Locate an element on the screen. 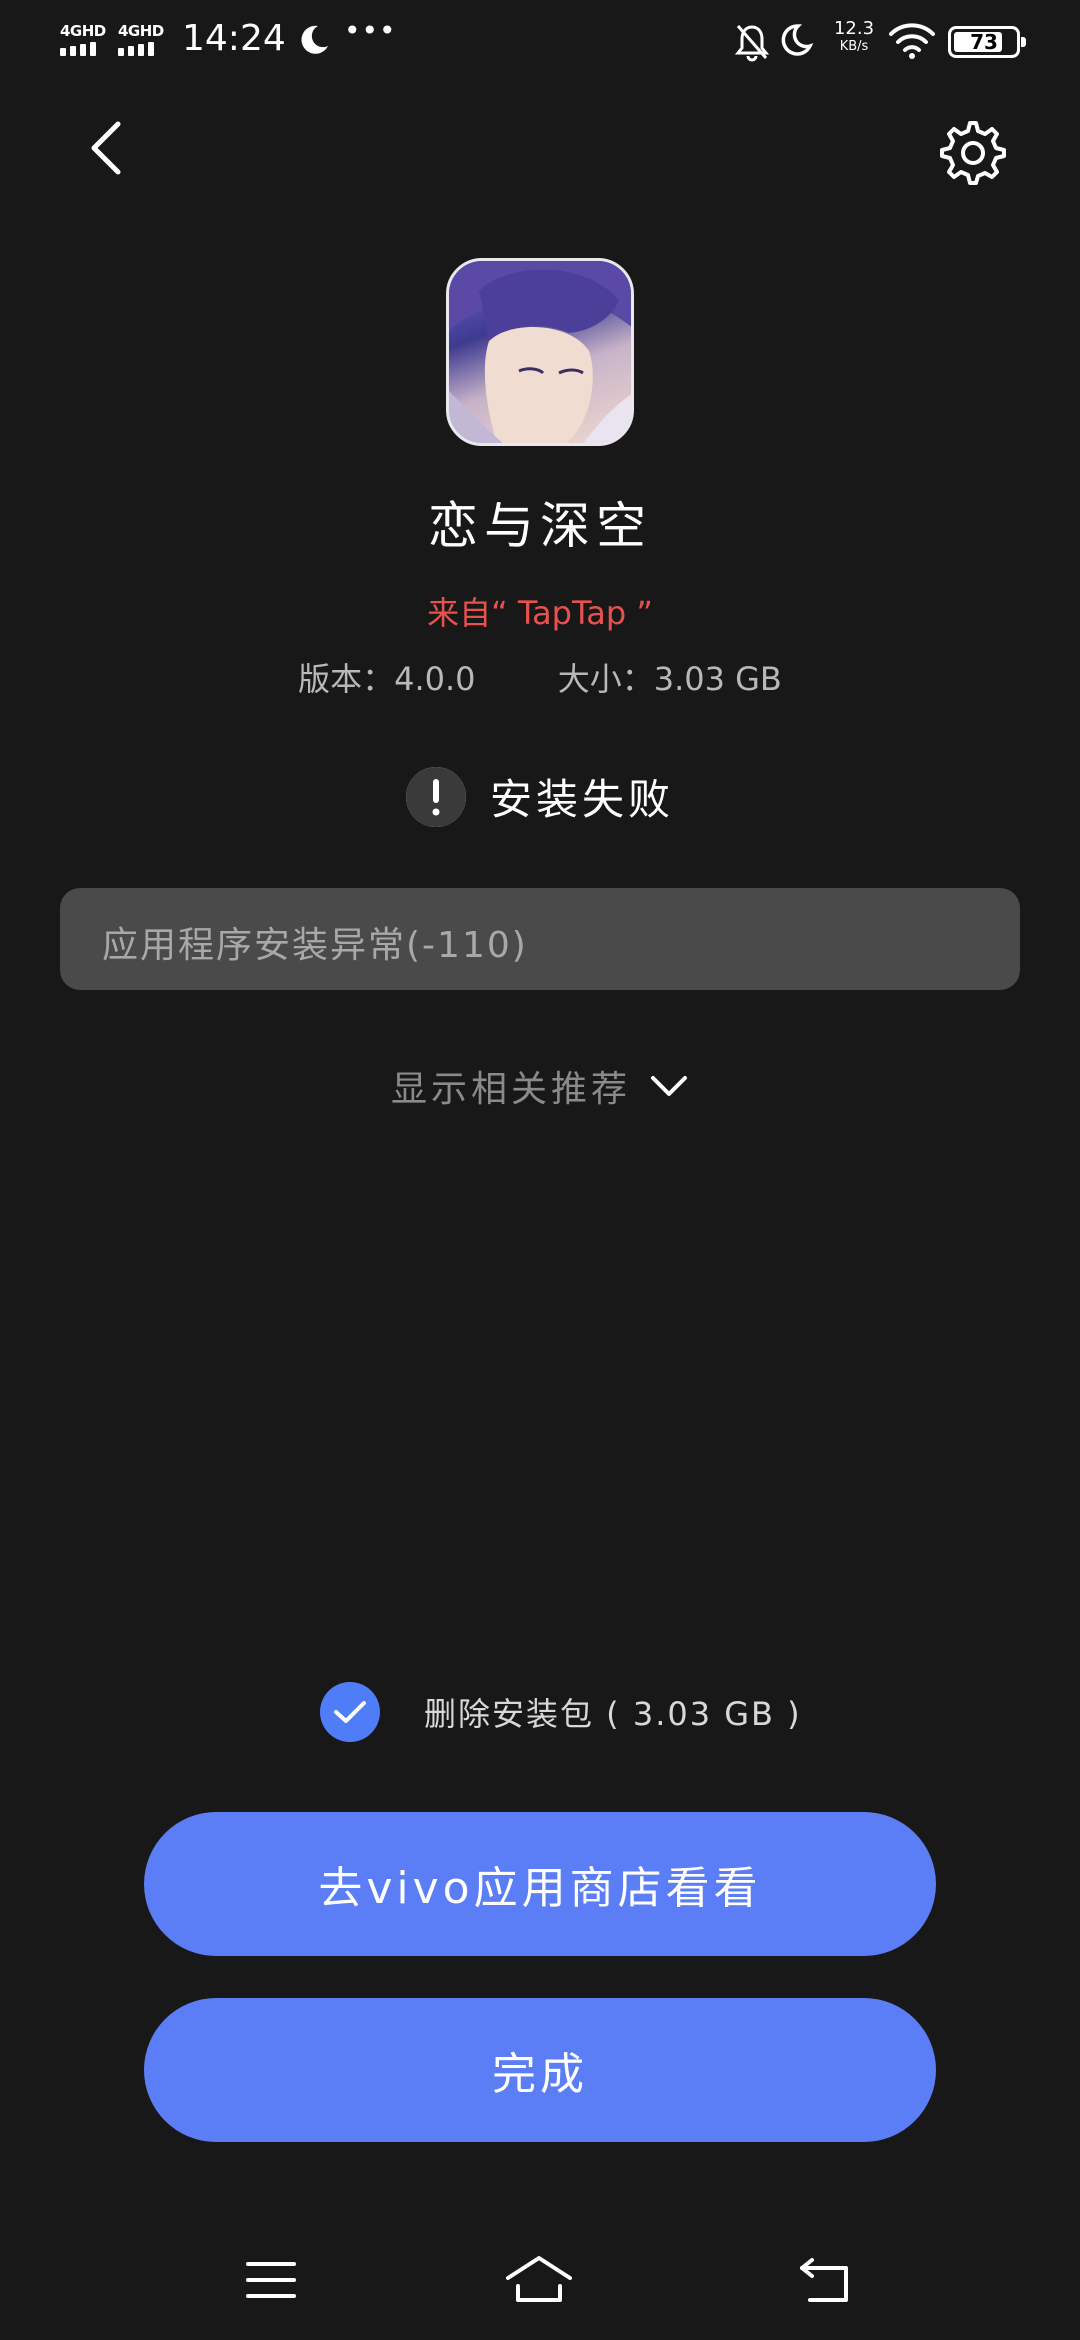 The image size is (1080, 2340). mute-bell-icon is located at coordinates (752, 43).